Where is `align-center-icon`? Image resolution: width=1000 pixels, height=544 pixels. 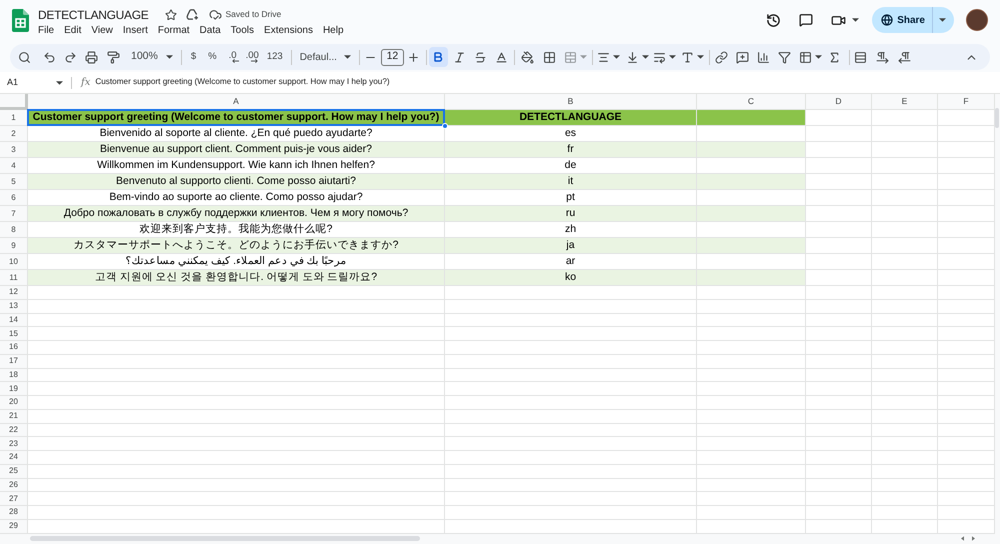 align-center-icon is located at coordinates (603, 57).